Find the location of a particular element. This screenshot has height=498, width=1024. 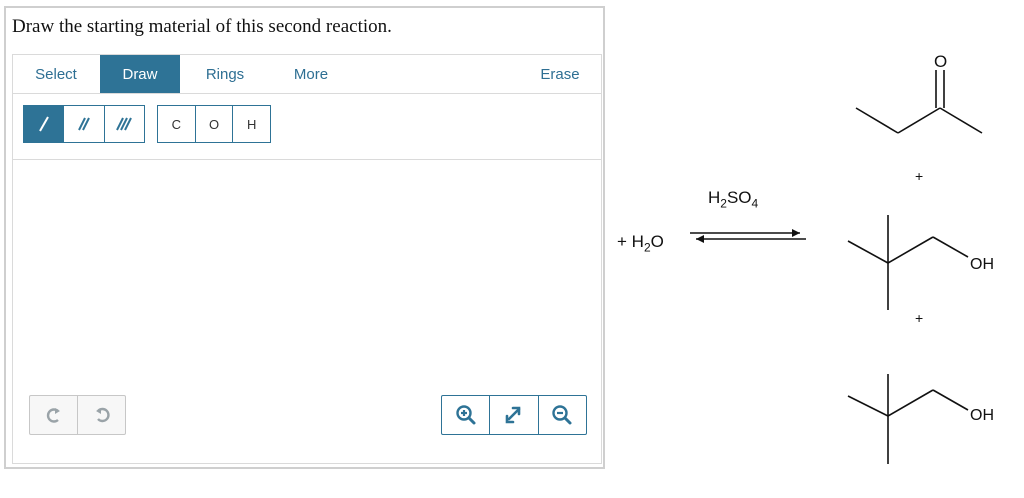

atom-oxygen-button: O is located at coordinates (215, 124).